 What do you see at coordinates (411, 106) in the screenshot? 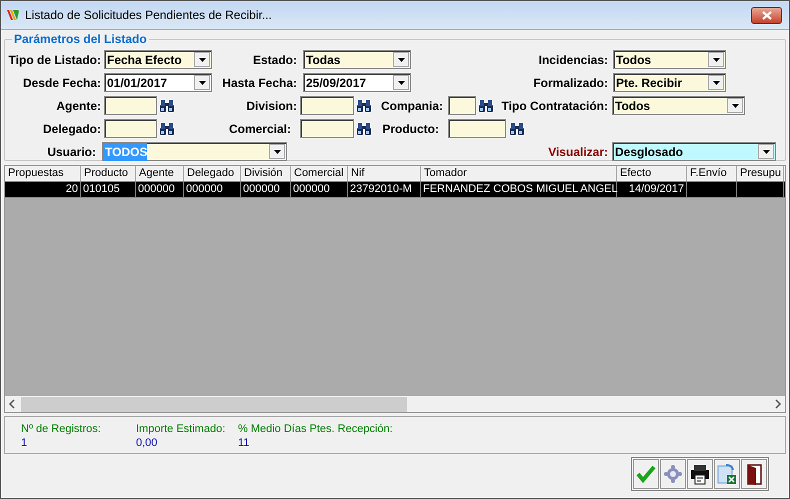
I see `field-label: Compania:` at bounding box center [411, 106].